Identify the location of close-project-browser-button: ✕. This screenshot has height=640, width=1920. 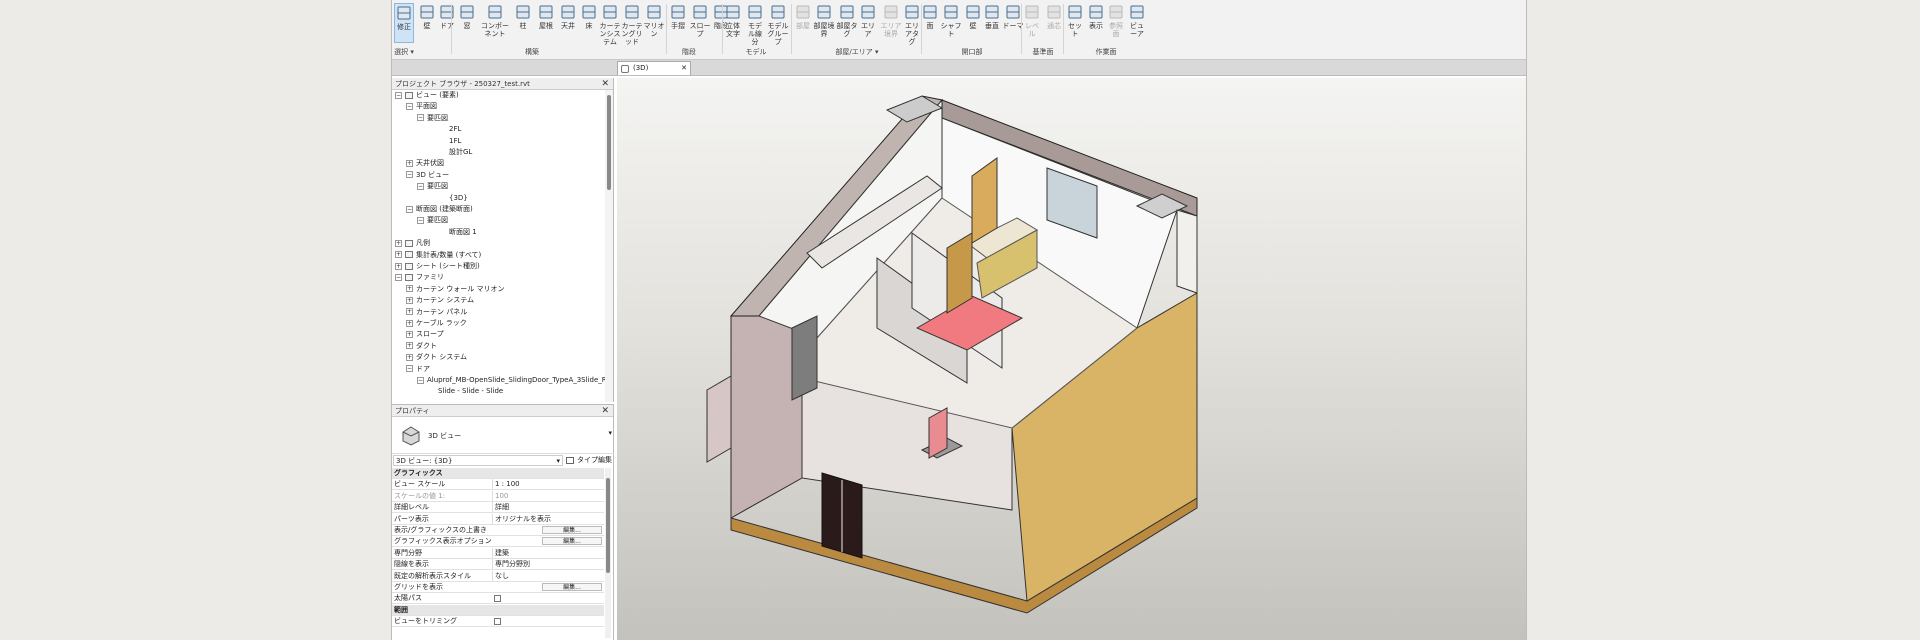
(605, 84).